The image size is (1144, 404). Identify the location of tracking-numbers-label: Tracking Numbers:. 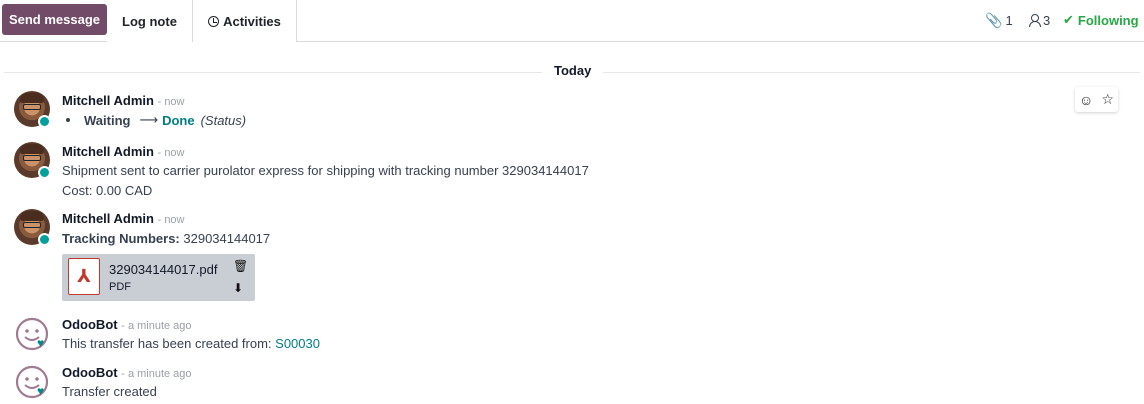
(121, 238).